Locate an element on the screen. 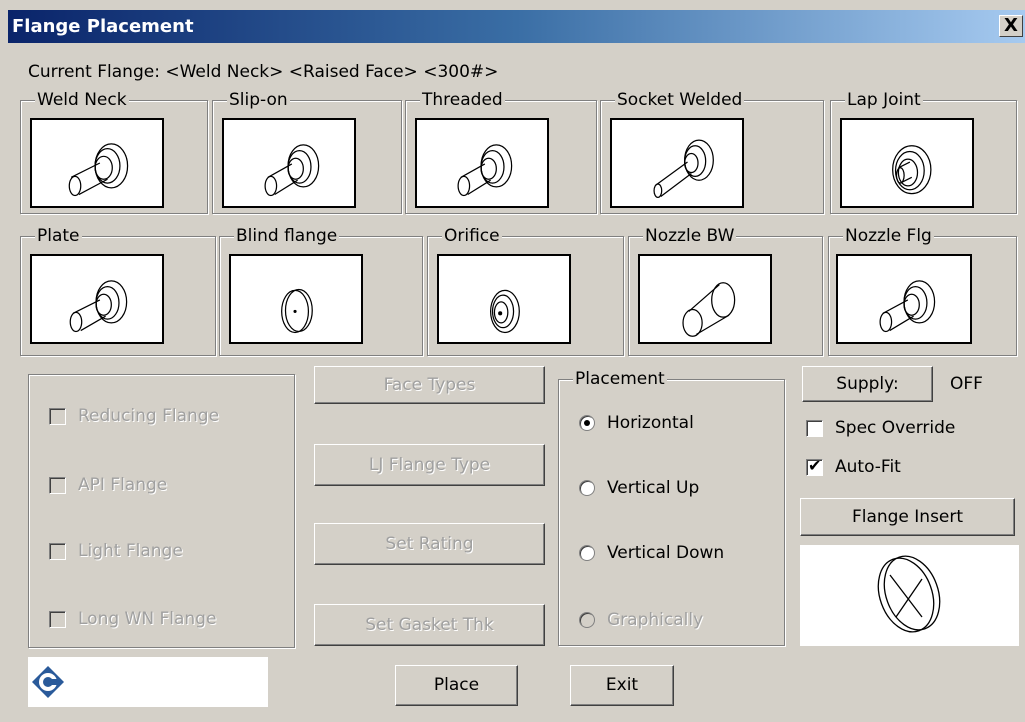 This screenshot has height=722, width=1025. set-gasket-thk-button: Set Gasket Thk is located at coordinates (429, 625).